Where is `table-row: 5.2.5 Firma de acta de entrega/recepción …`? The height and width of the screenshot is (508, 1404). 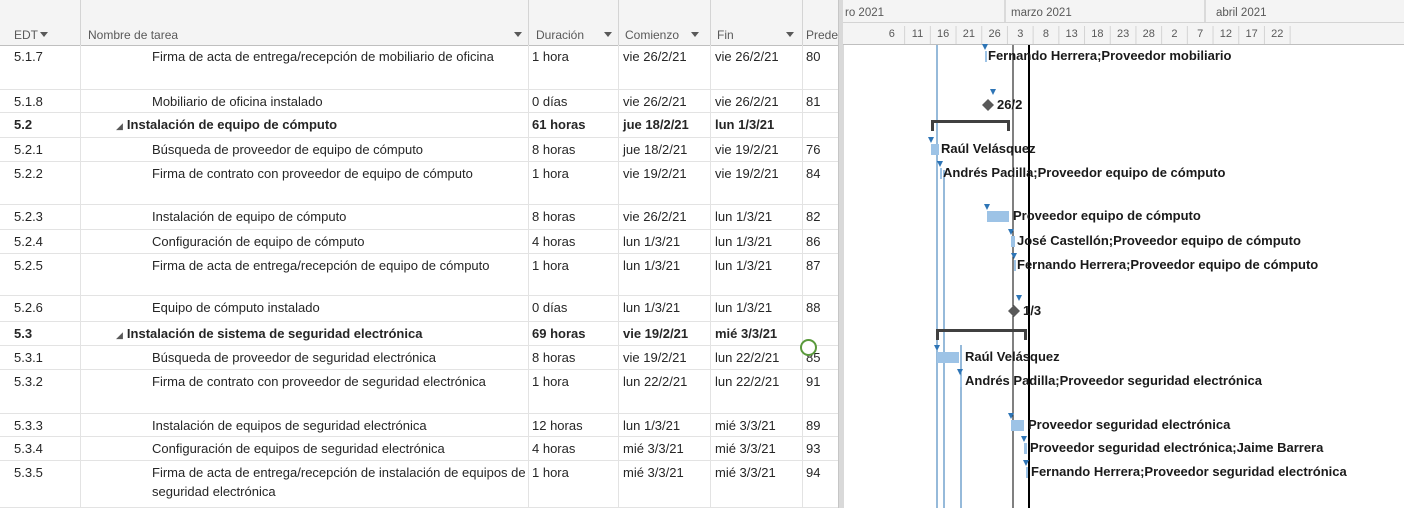
table-row: 5.2.5 Firma de acta de entrega/recepción … is located at coordinates (420, 275).